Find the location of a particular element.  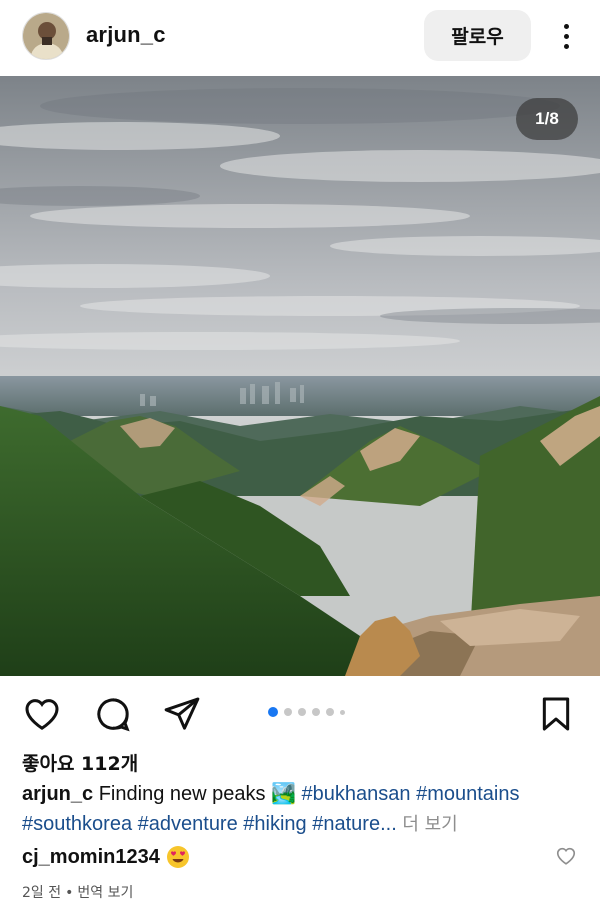

hashtag: #mountains is located at coordinates (467, 794).